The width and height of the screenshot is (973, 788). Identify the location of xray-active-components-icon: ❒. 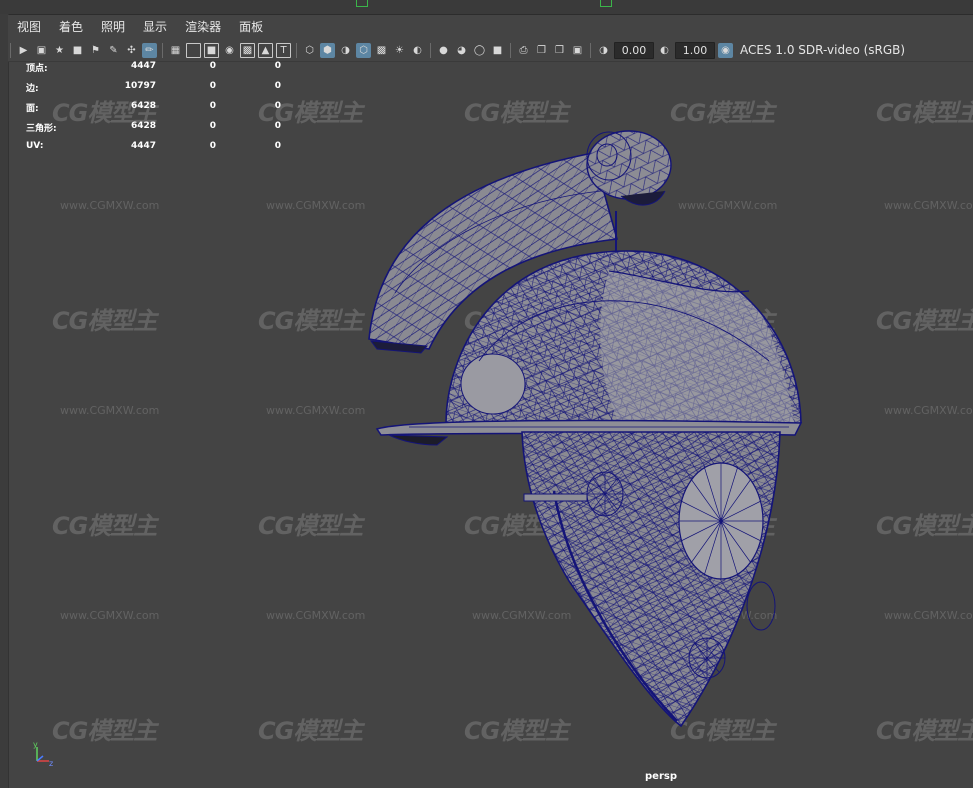
(559, 50).